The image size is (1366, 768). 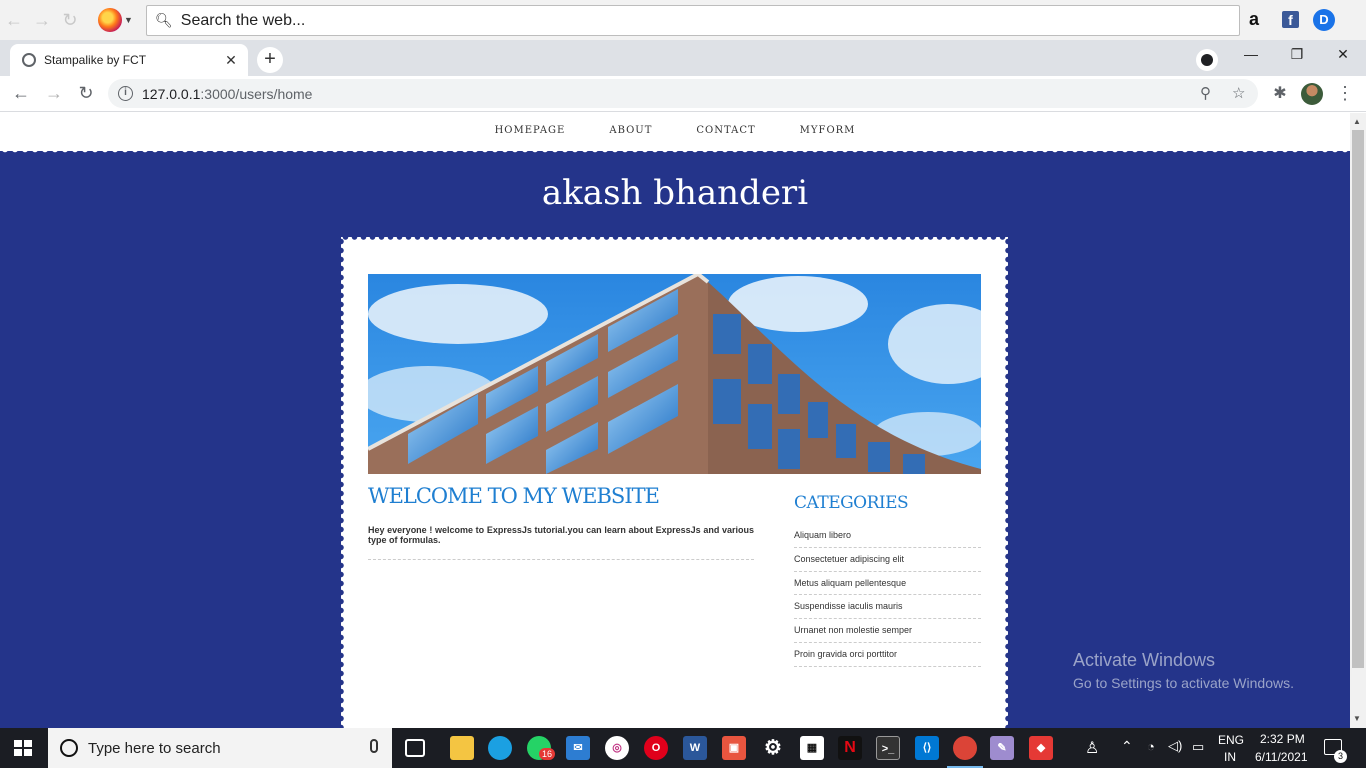 I want to click on profile-avatar, so click(x=1312, y=94).